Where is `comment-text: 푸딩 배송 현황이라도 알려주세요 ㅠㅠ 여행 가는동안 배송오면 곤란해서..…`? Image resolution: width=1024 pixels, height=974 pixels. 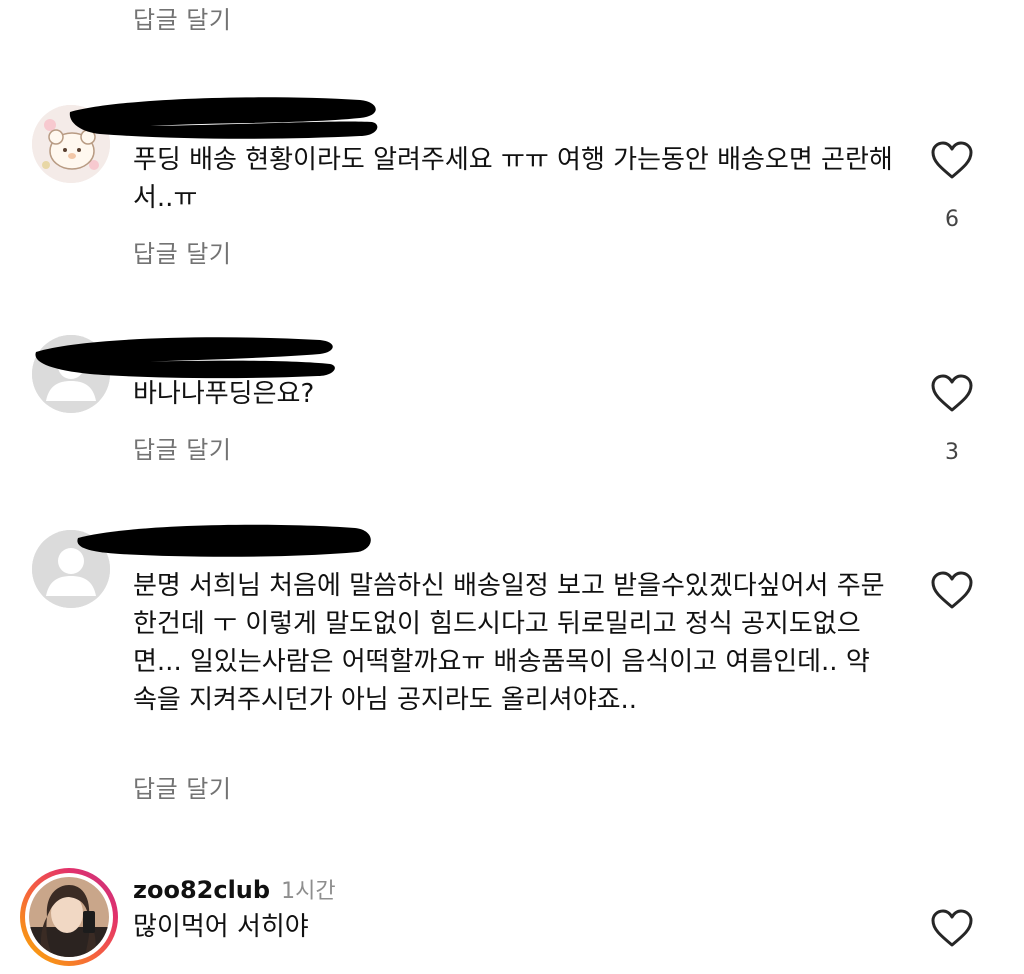 comment-text: 푸딩 배송 현황이라도 알려주세요 ㅠㅠ 여행 가는동안 배송오면 곤란해서..… is located at coordinates (513, 179).